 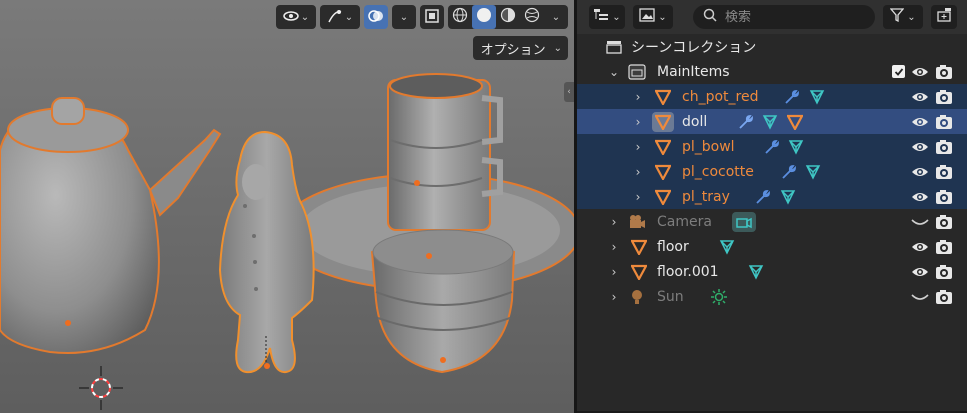 I want to click on image-icon, so click(x=647, y=17).